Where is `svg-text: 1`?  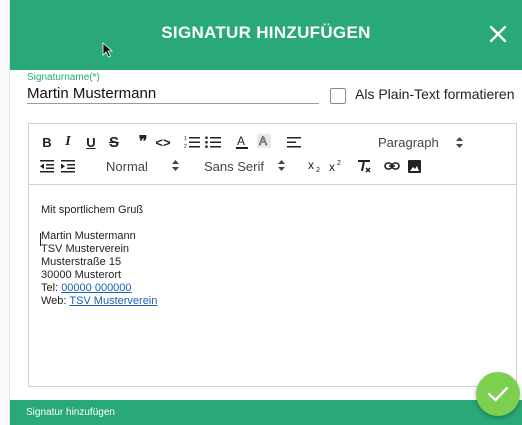 svg-text: 1 is located at coordinates (185, 139).